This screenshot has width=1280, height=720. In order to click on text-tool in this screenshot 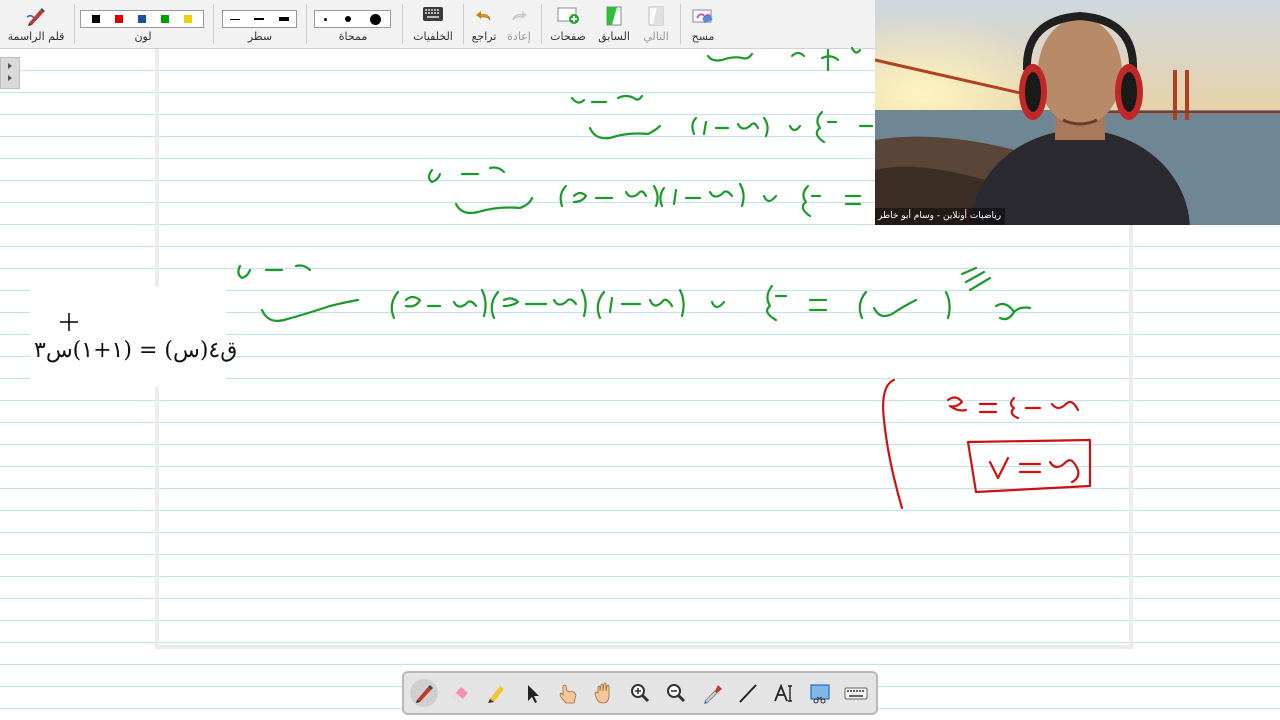, I will do `click(784, 693)`.